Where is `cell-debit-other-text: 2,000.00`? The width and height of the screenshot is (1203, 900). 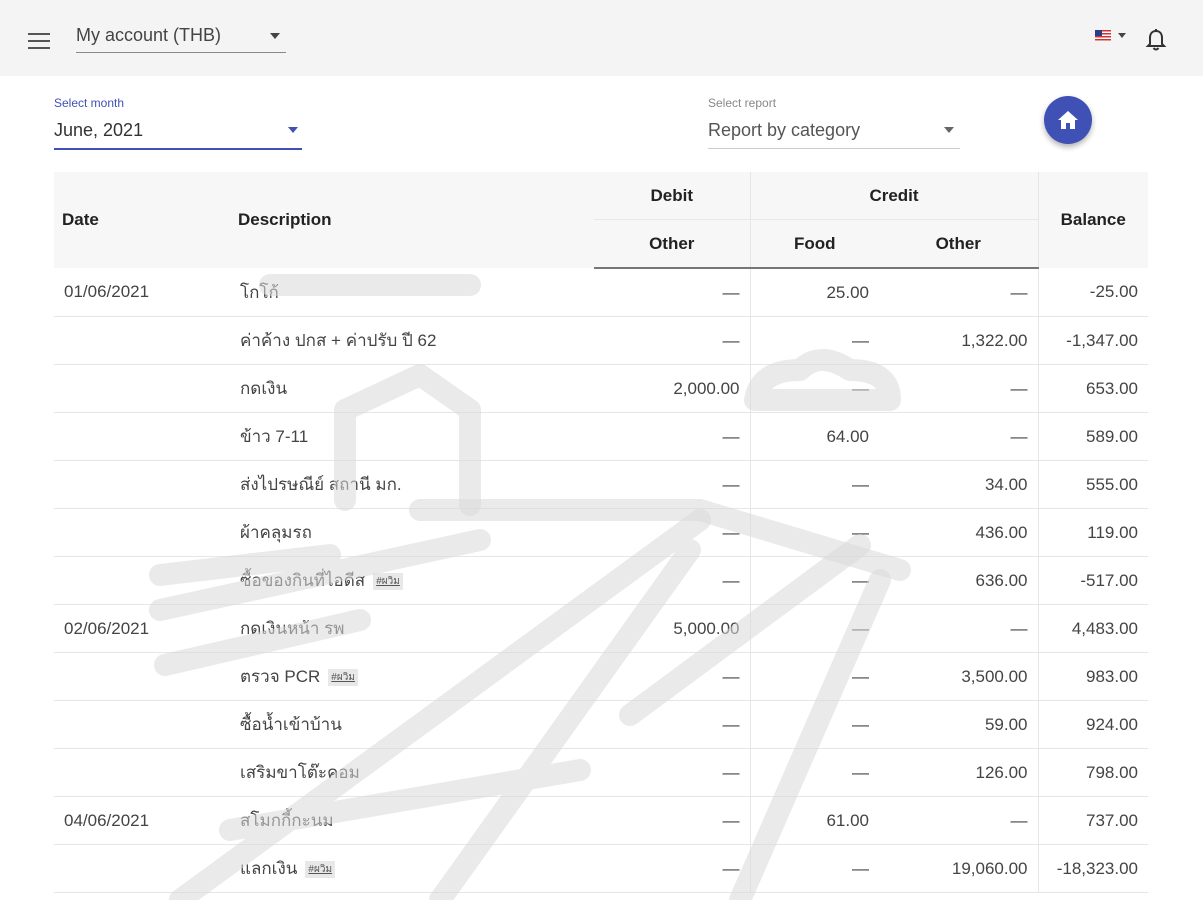 cell-debit-other-text: 2,000.00 is located at coordinates (706, 388).